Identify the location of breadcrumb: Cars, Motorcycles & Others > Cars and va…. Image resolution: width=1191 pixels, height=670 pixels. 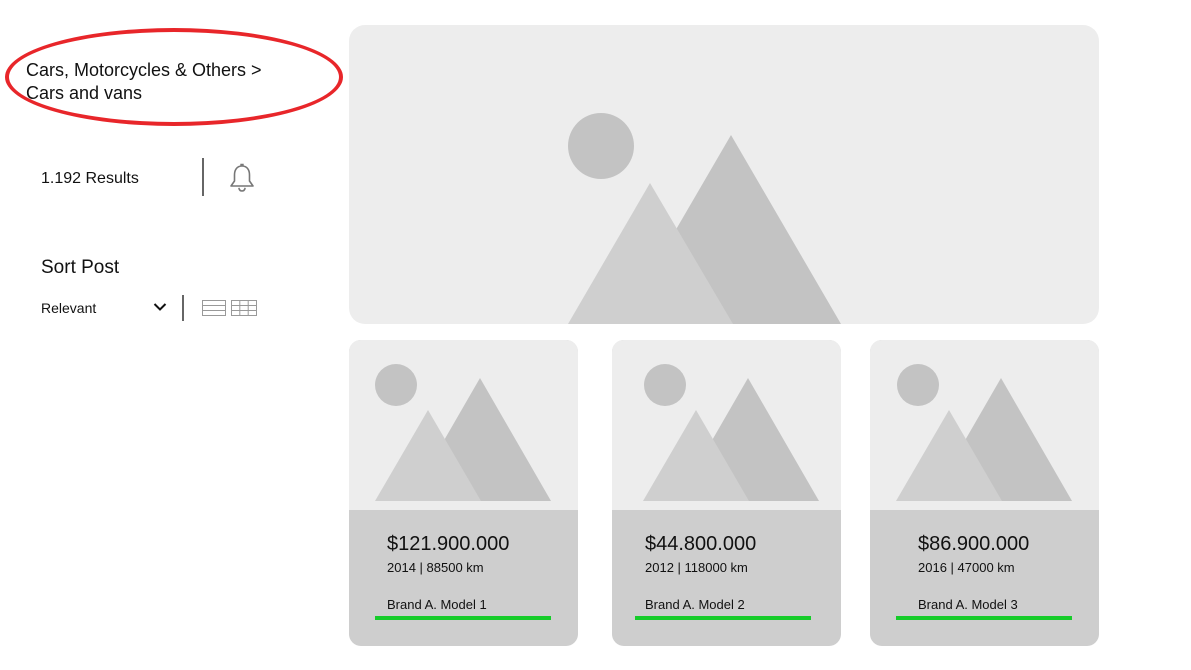
(144, 82).